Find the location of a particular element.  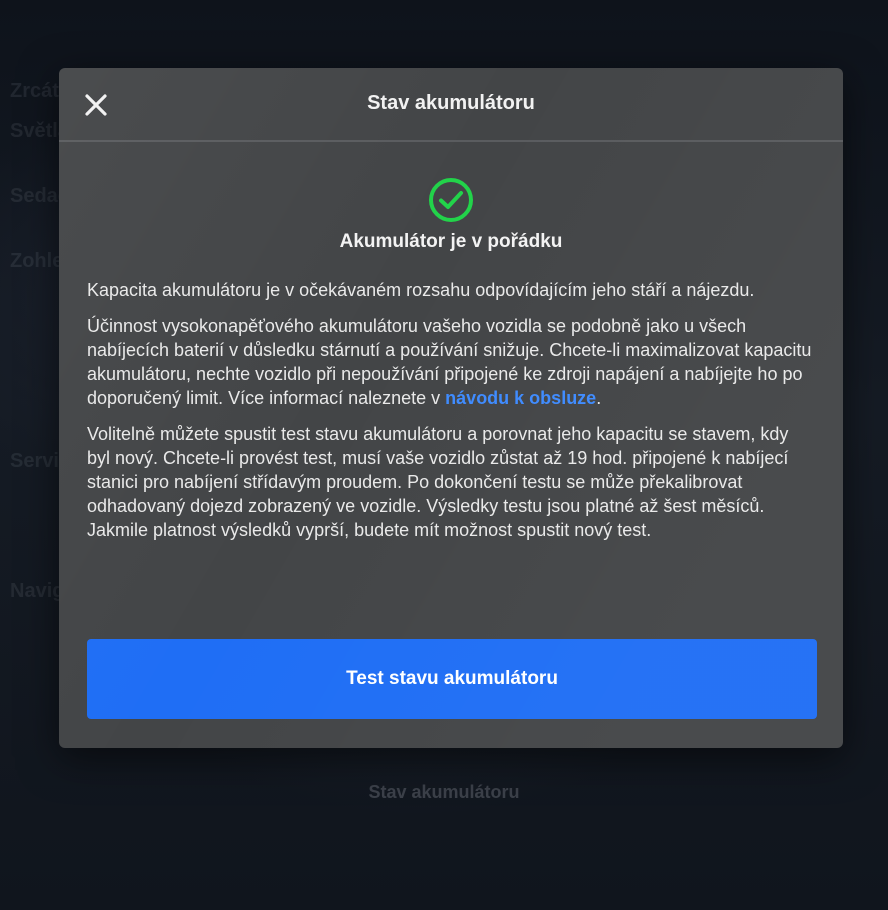

efficiency-text-end: . is located at coordinates (599, 398).